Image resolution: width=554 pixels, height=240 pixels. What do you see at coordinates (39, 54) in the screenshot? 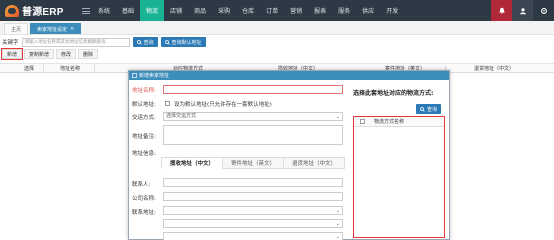
I see `copy-add-button: 复制新增` at bounding box center [39, 54].